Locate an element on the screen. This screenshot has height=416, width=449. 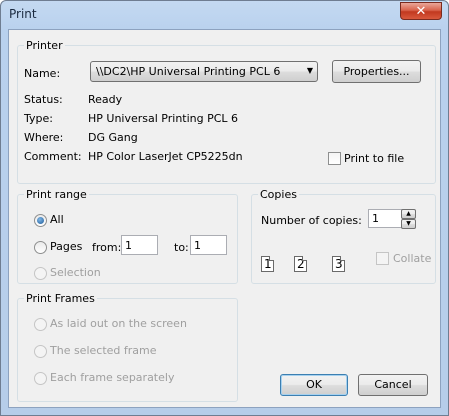
cancel-button: Cancel is located at coordinates (393, 385).